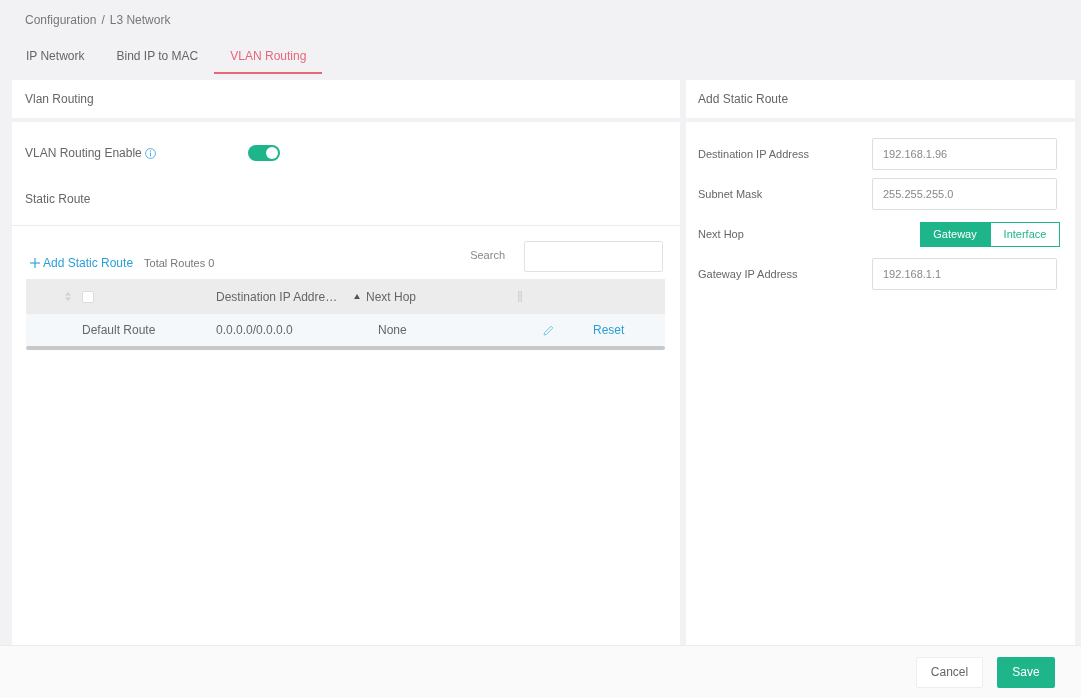  I want to click on reset-link: Reset, so click(609, 330).